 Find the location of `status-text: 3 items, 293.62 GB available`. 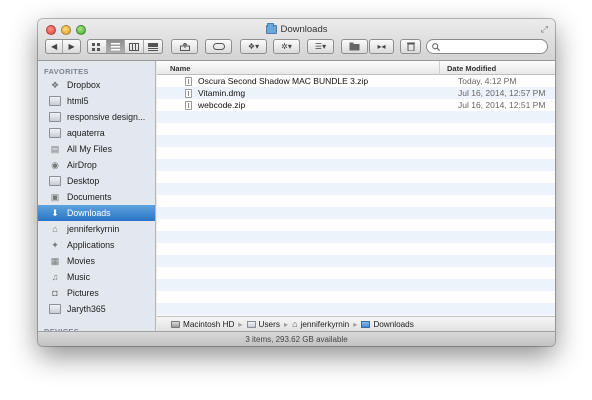

status-text: 3 items, 293.62 GB available is located at coordinates (296, 339).